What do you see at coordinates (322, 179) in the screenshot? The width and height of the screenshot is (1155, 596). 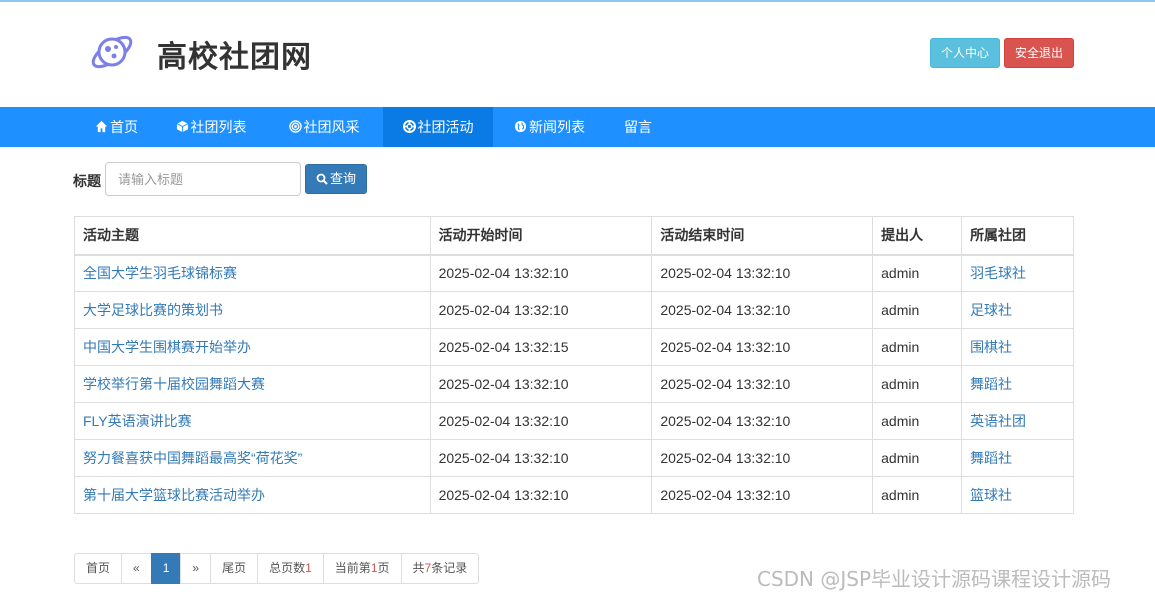 I see `search-icon` at bounding box center [322, 179].